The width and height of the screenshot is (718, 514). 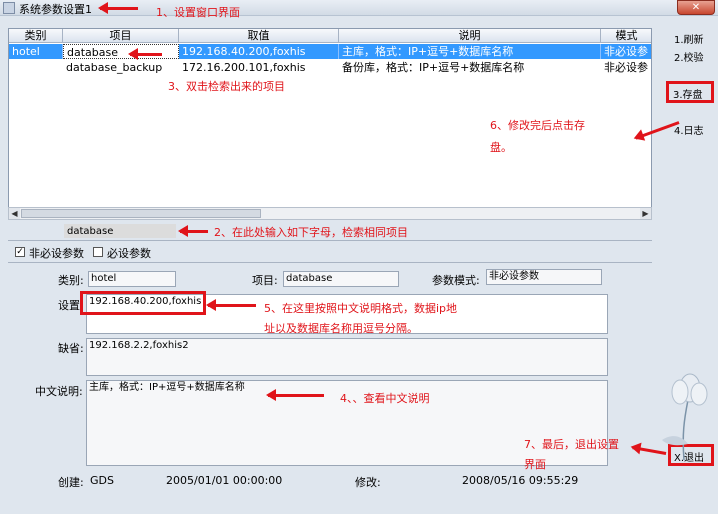 I want to click on optional-params-label: 非必设参数, so click(x=56, y=253).